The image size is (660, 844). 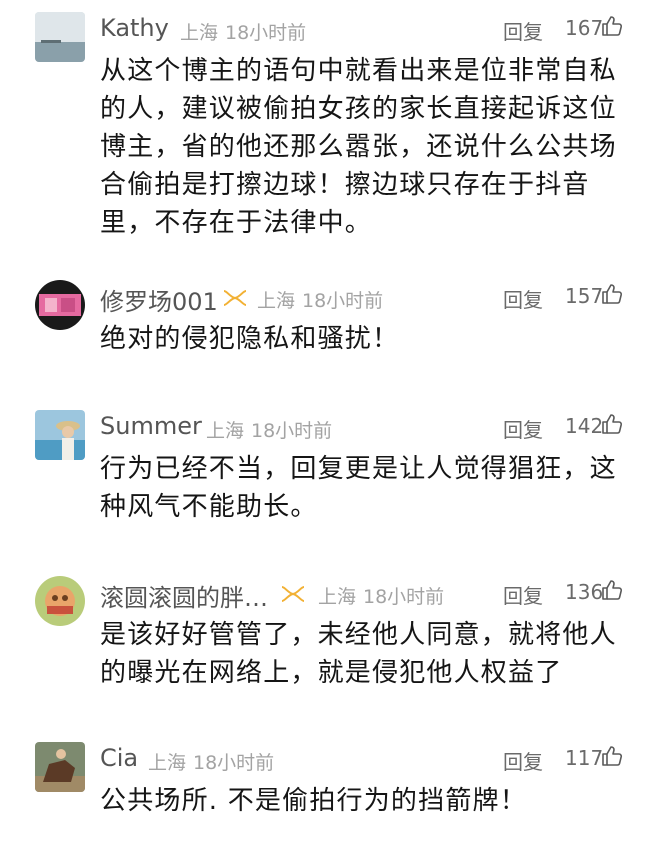 I want to click on comment-item: 修罗场001 上海 18小时前 回复 157 绝对的侵犯隐私和骚扰！, so click(x=330, y=333).